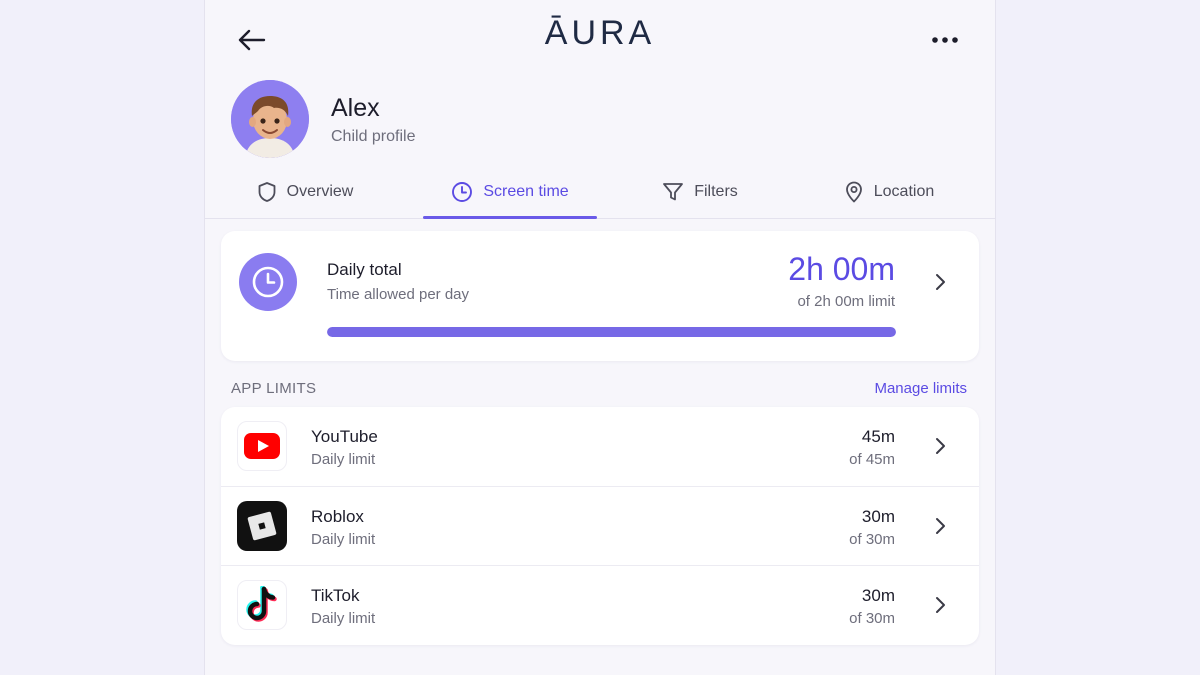  Describe the element at coordinates (274, 388) in the screenshot. I see `app-limits-heading: APP LIMITS` at that location.